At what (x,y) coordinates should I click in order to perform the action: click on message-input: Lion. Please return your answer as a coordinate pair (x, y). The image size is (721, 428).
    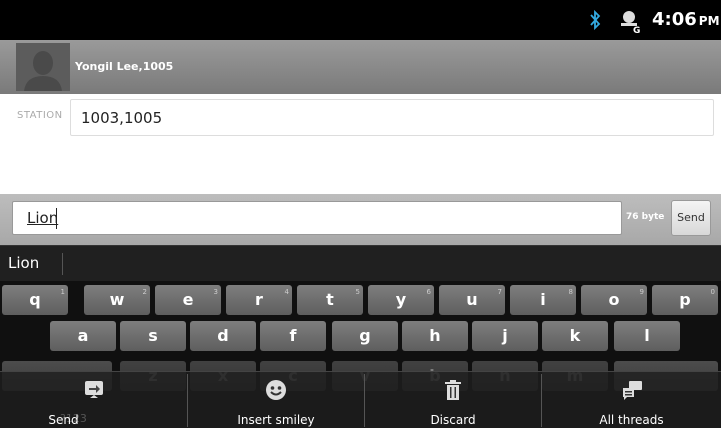
    Looking at the image, I should click on (317, 218).